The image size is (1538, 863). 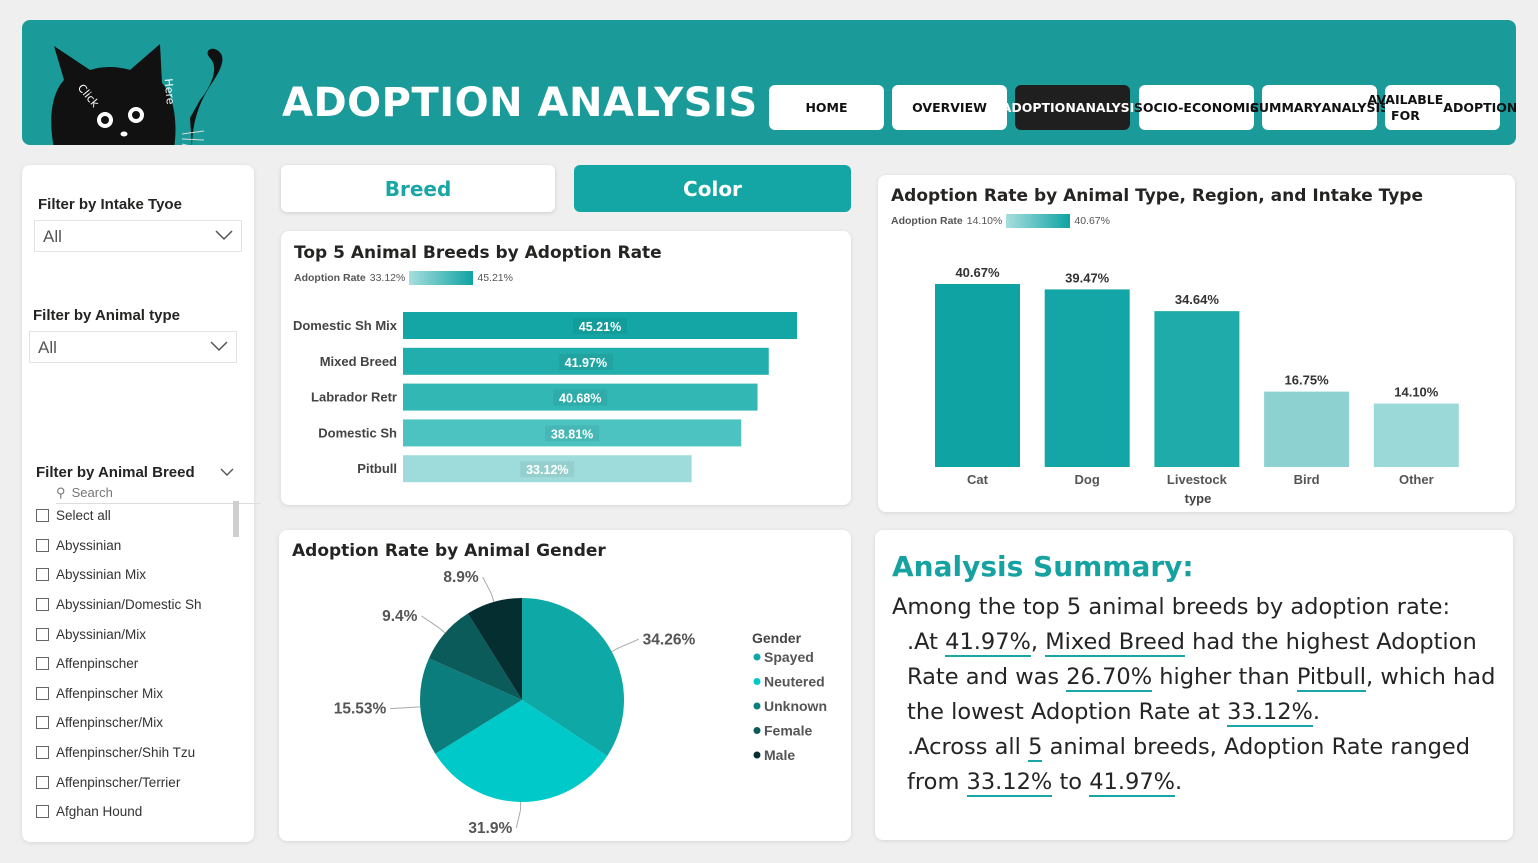 I want to click on x-tick-label: Other, so click(x=1416, y=479).